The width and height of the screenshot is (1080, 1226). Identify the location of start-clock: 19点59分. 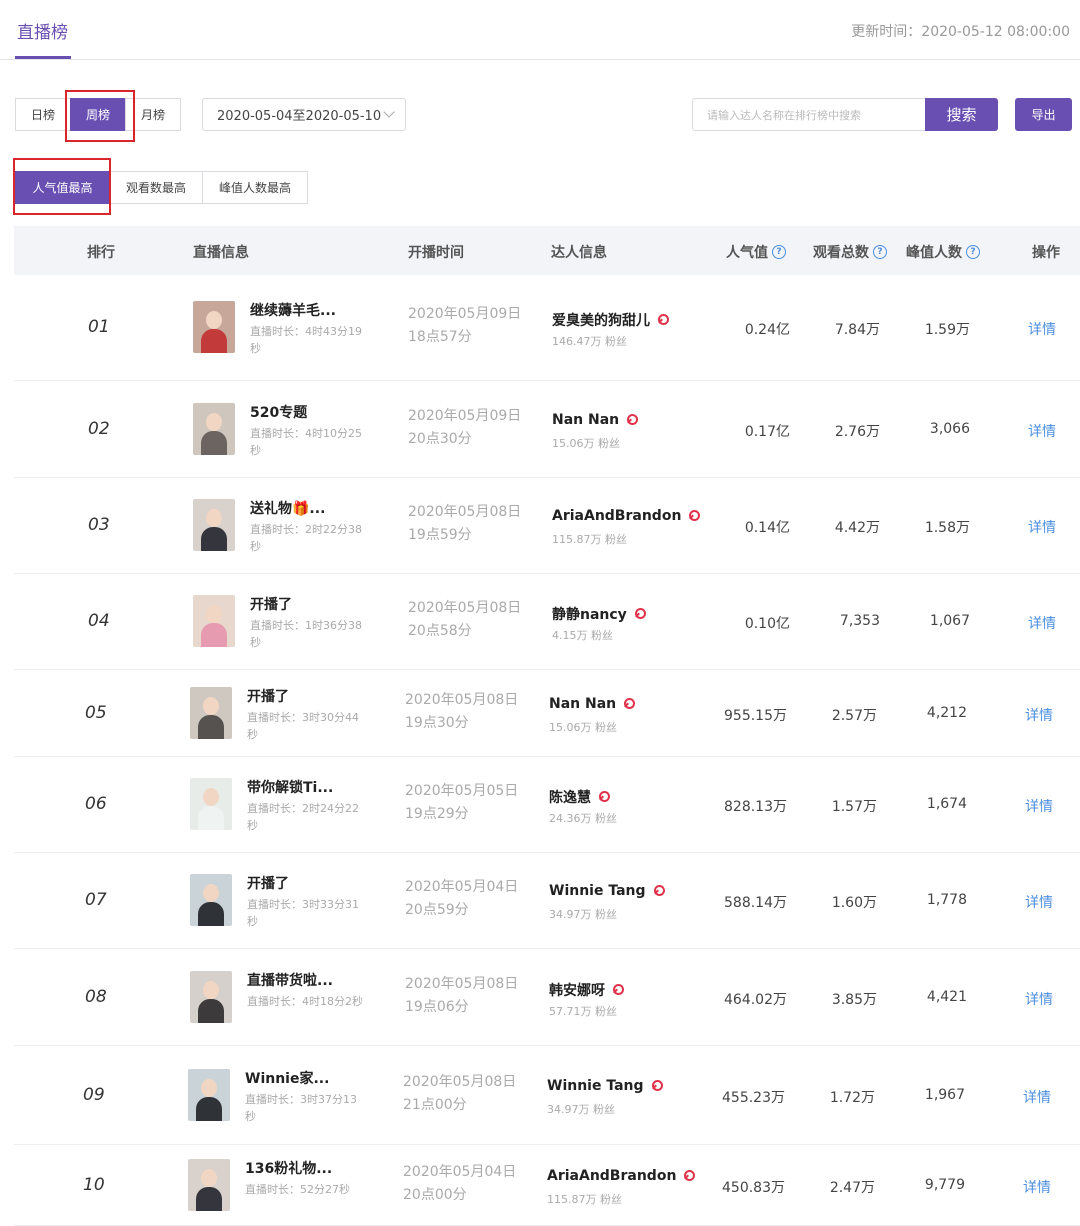
(440, 535).